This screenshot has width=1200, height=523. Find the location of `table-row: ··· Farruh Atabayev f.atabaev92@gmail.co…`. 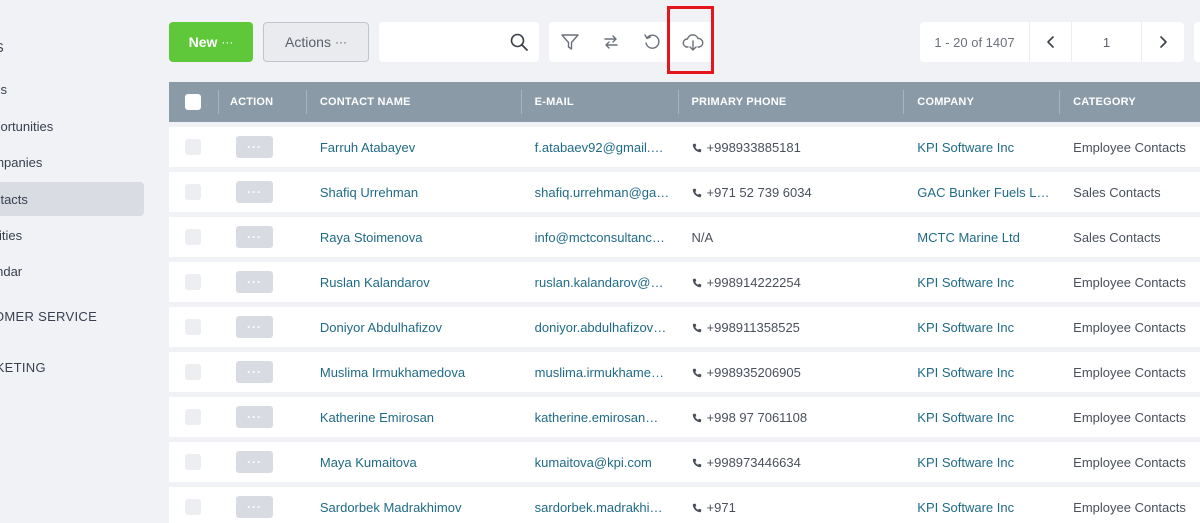

table-row: ··· Farruh Atabayev f.atabaev92@gmail.co… is located at coordinates (684, 147).